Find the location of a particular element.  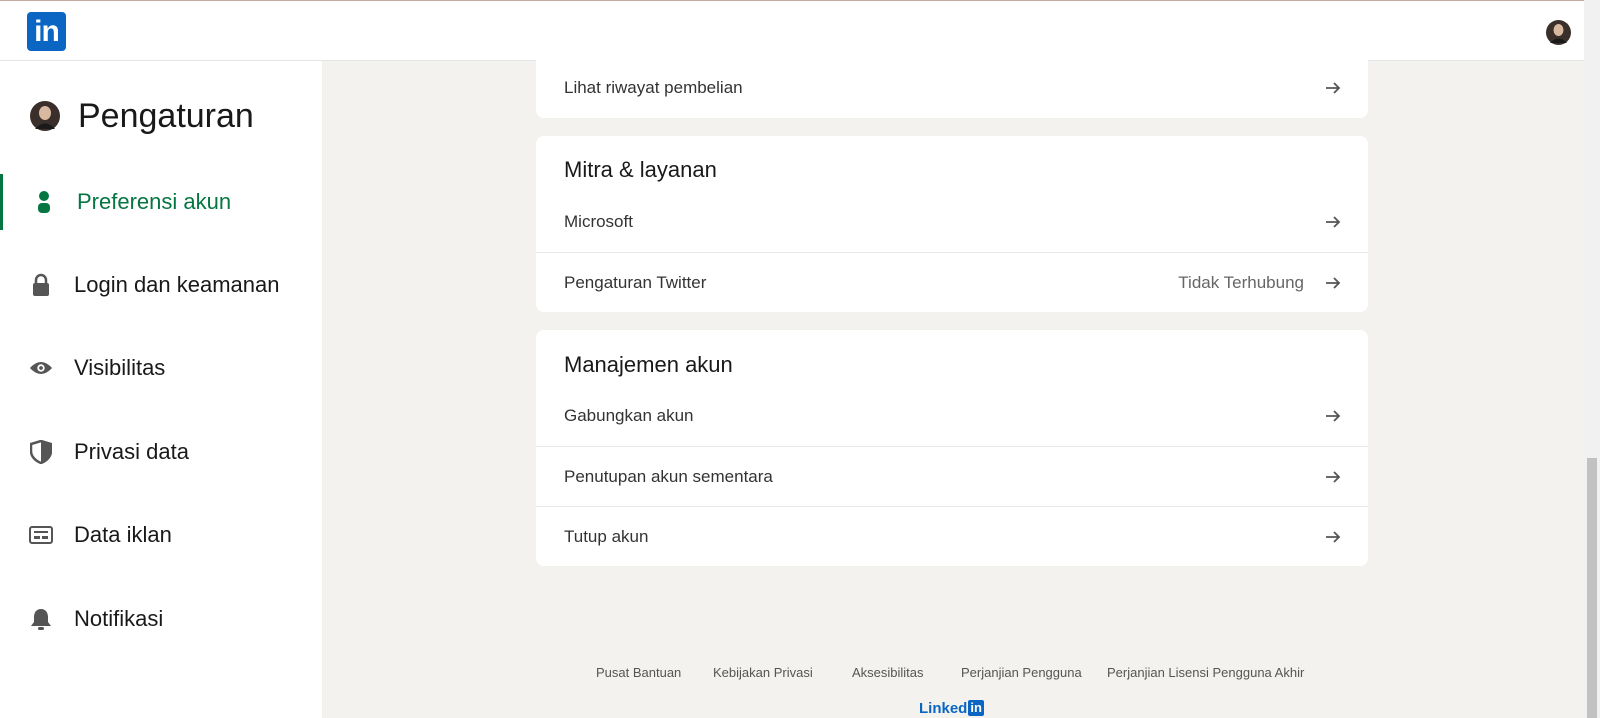

footer-linkedin-logo: Linked in is located at coordinates (951, 708).